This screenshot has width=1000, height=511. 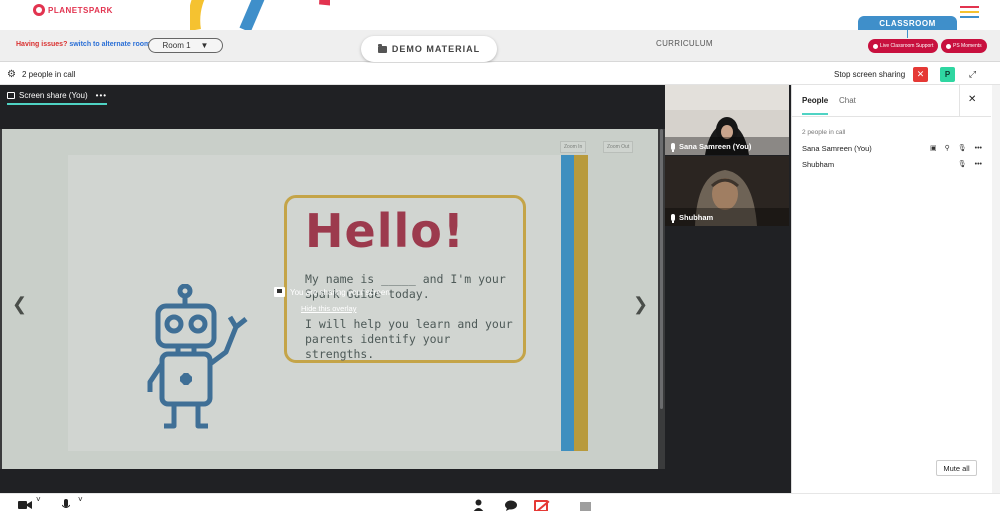 What do you see at coordinates (176, 45) in the screenshot?
I see `room-select-value: Room 1` at bounding box center [176, 45].